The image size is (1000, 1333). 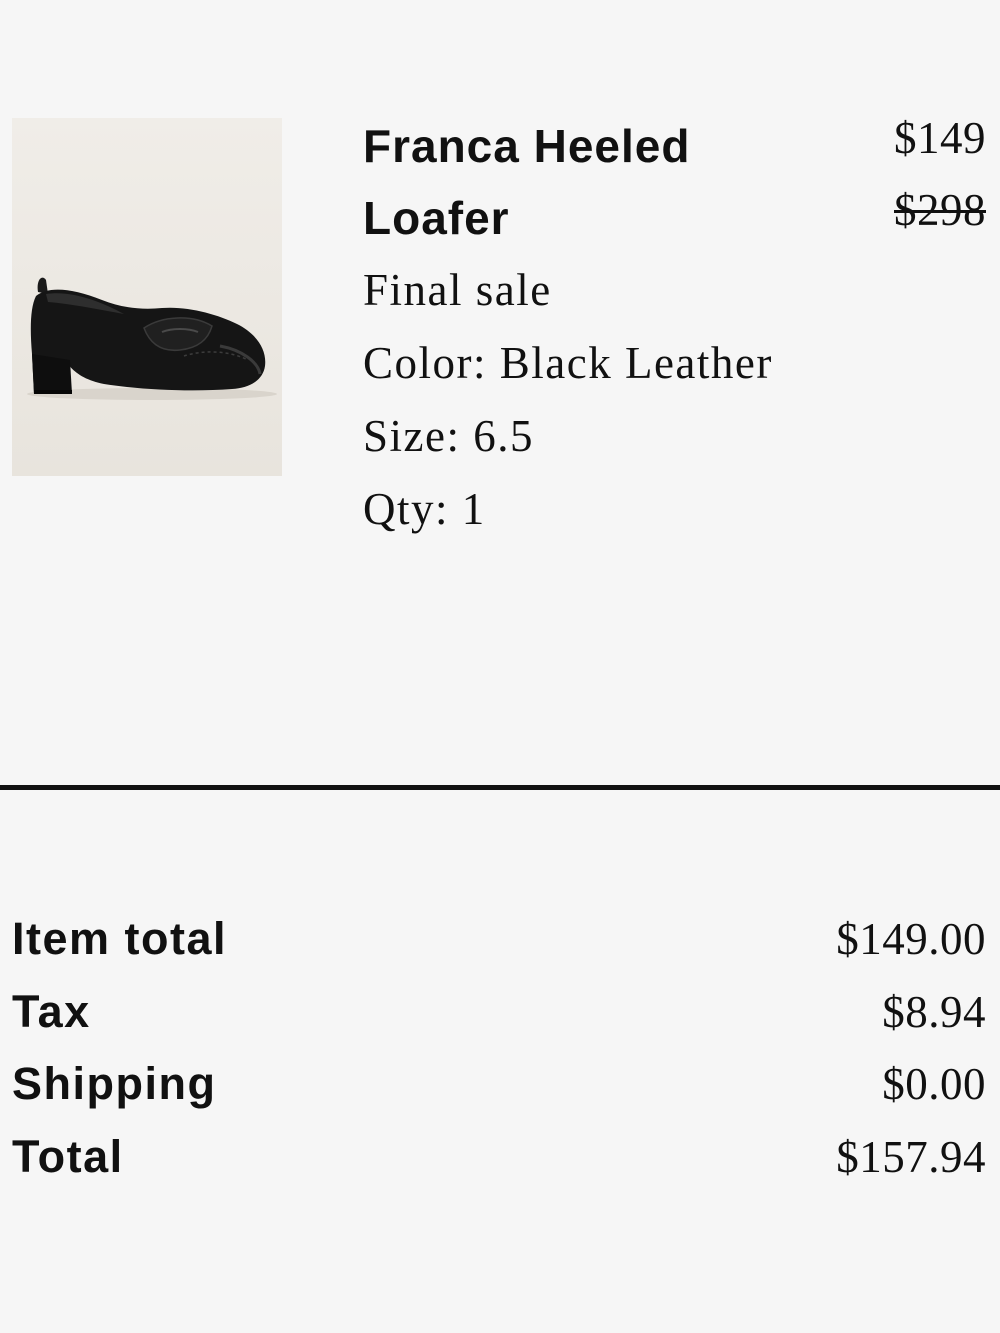 What do you see at coordinates (940, 174) in the screenshot?
I see `item-price: $149 $298` at bounding box center [940, 174].